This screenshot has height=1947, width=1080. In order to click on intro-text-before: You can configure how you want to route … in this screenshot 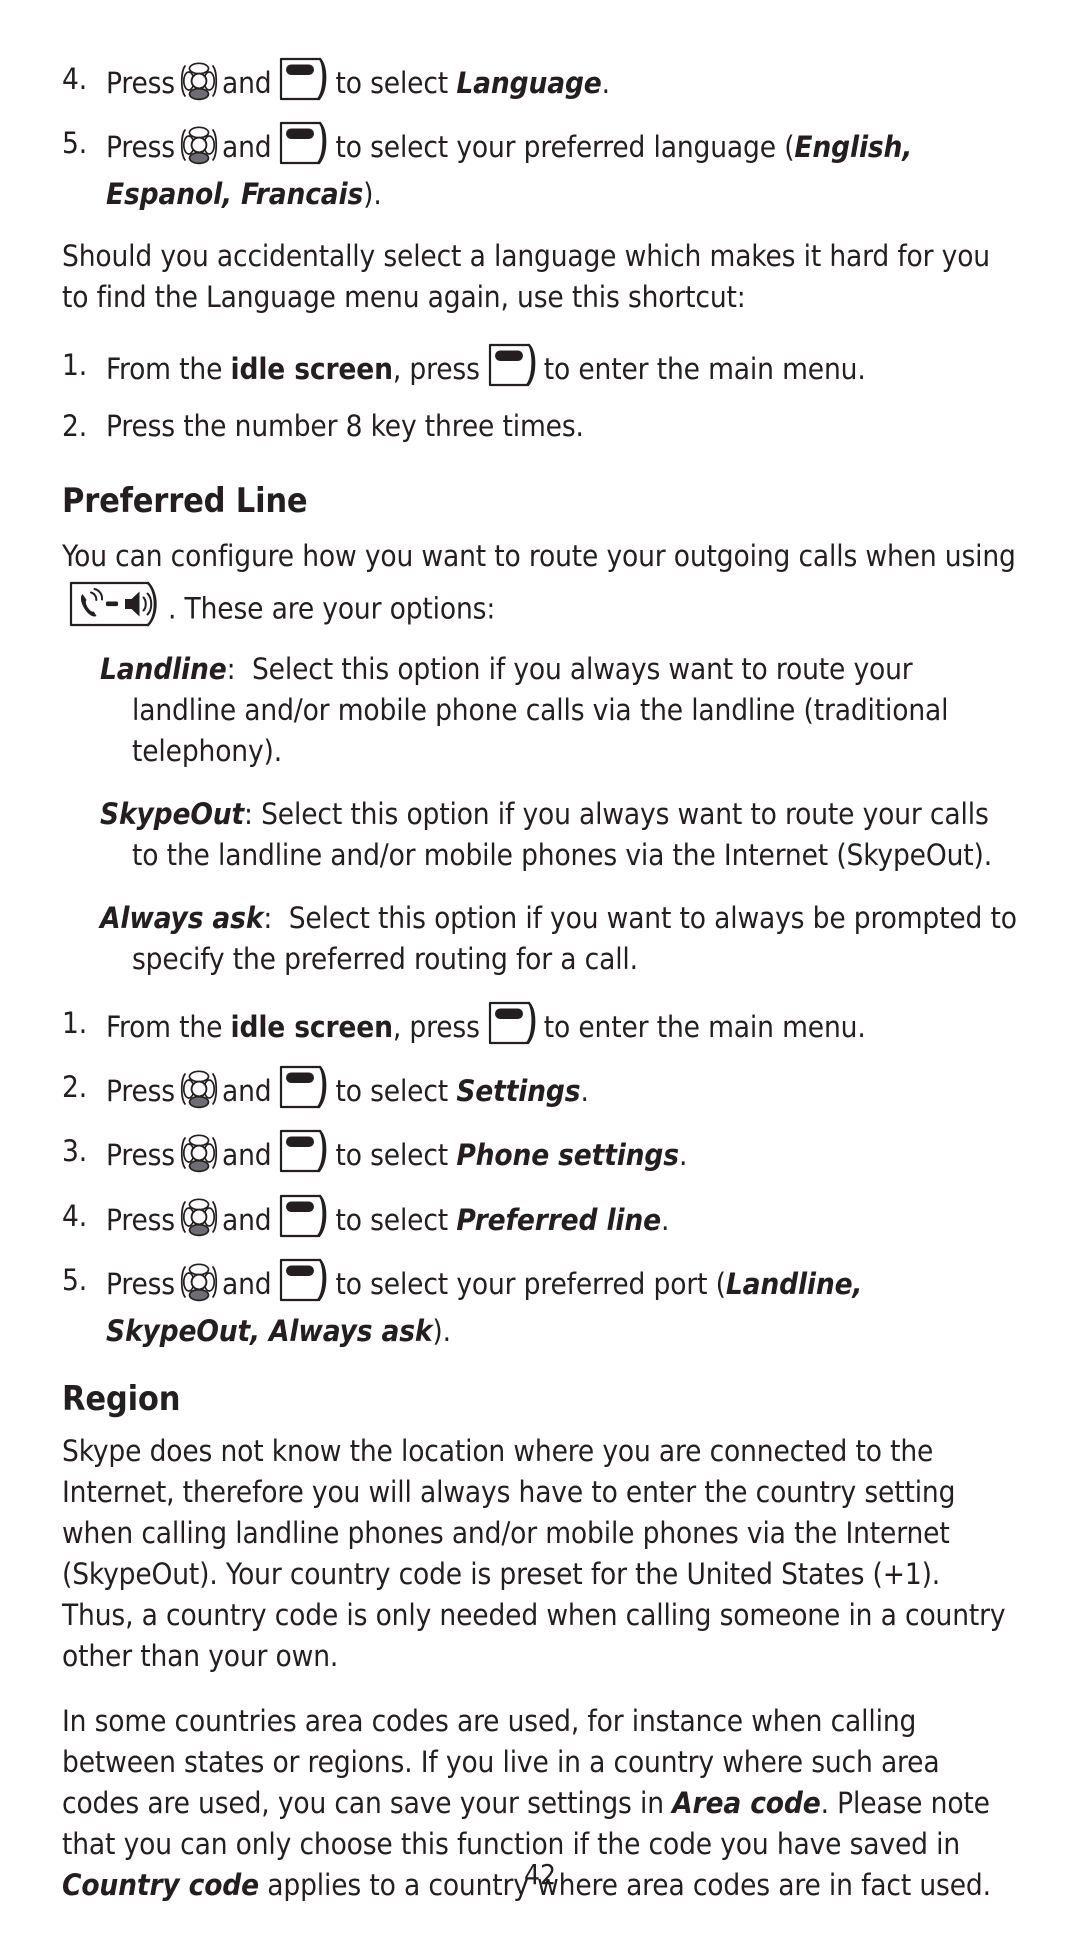, I will do `click(539, 556)`.